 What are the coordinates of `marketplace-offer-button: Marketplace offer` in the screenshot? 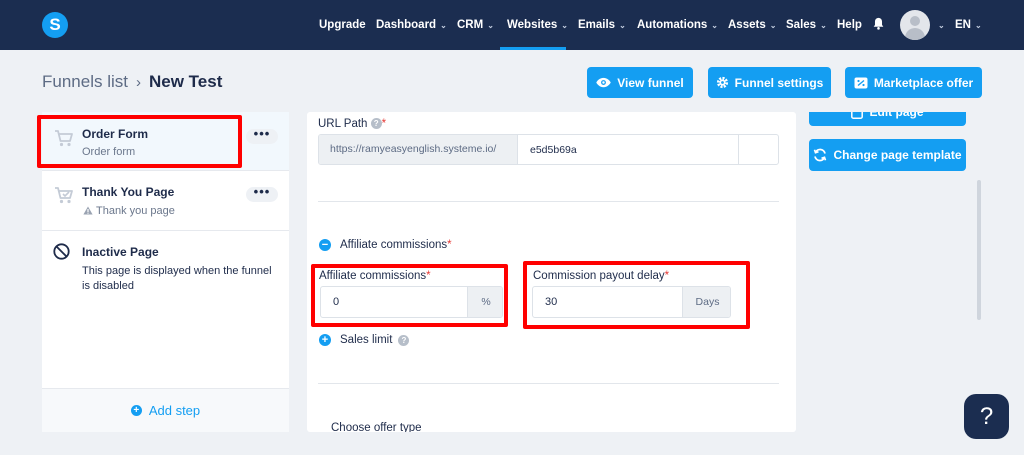 It's located at (913, 82).